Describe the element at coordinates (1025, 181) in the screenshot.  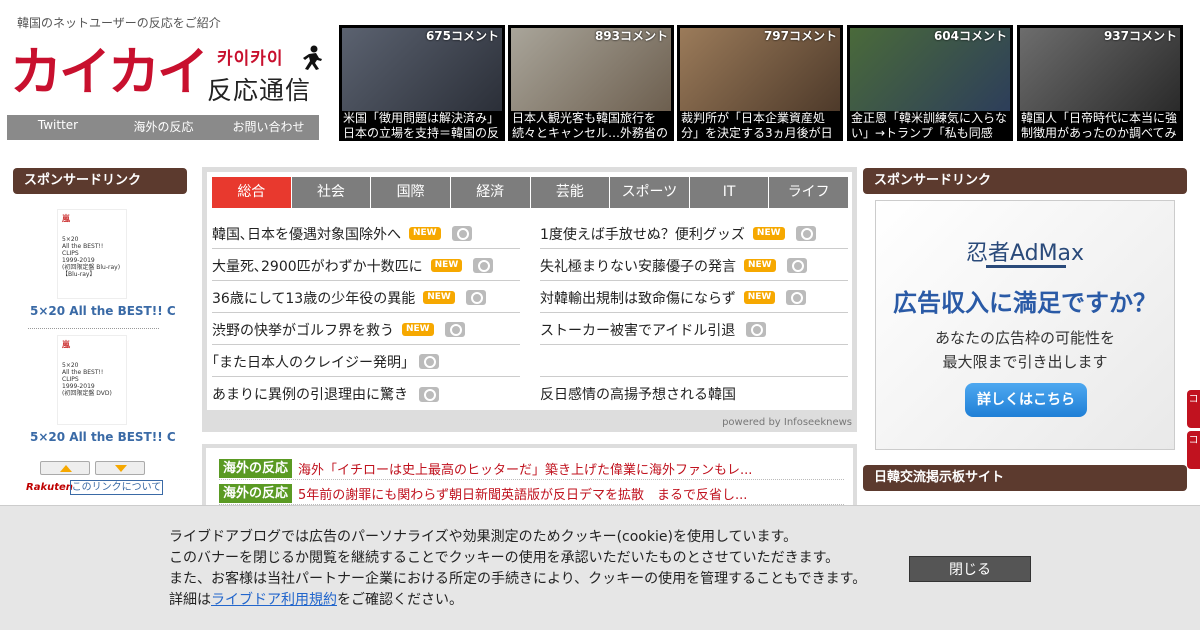
I see `sponsor-heading-right: スポンサードリンク` at that location.